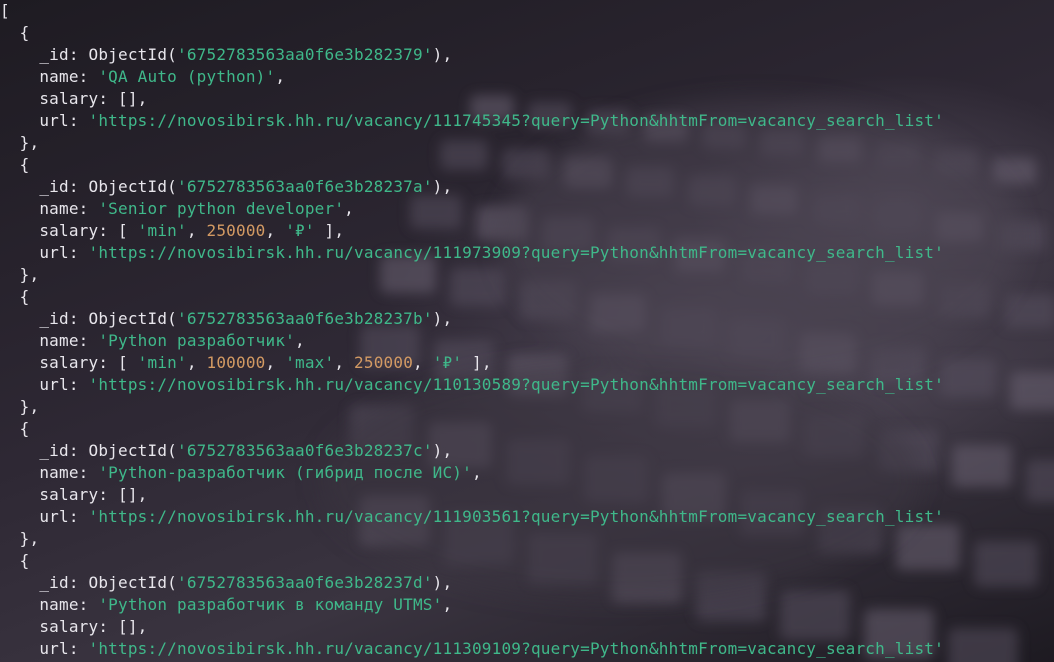  What do you see at coordinates (285, 472) in the screenshot?
I see `name-value: 'Python-разработчик (гибрид после ИС)'` at bounding box center [285, 472].